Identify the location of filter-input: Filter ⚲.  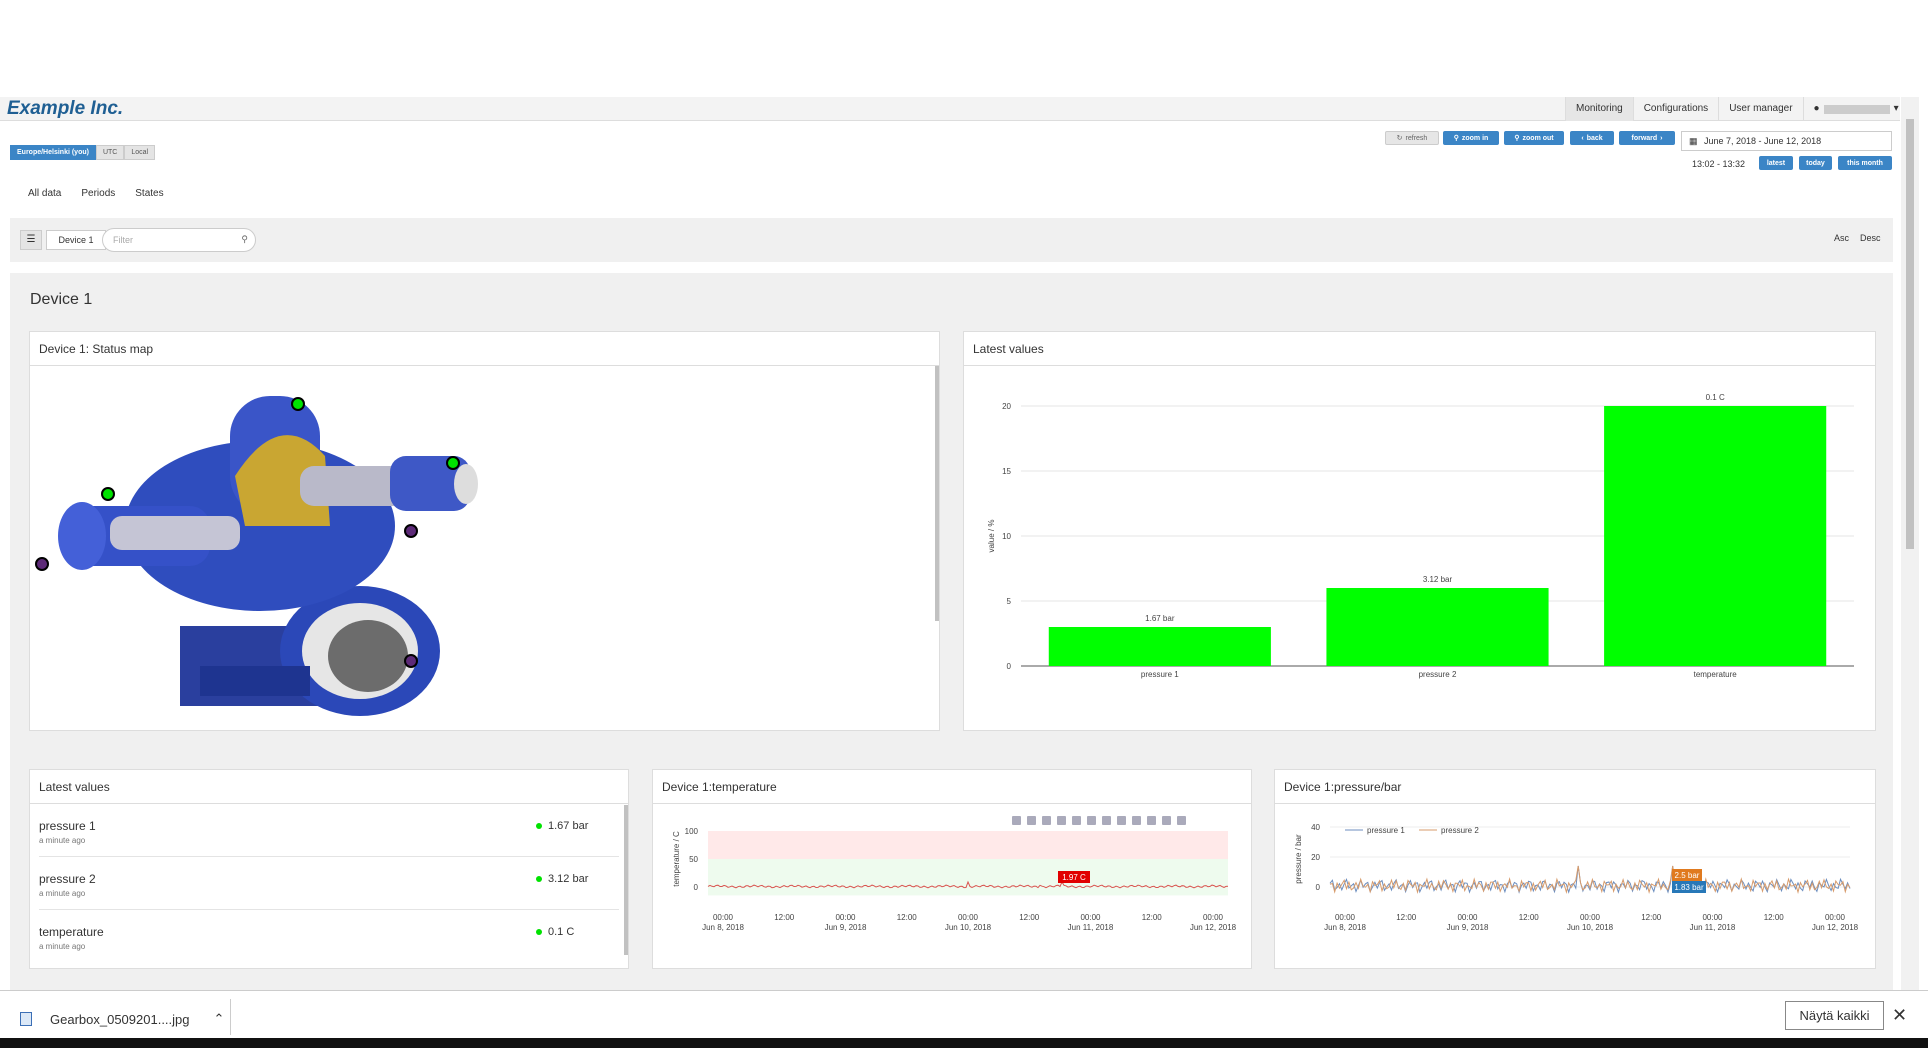
(179, 240).